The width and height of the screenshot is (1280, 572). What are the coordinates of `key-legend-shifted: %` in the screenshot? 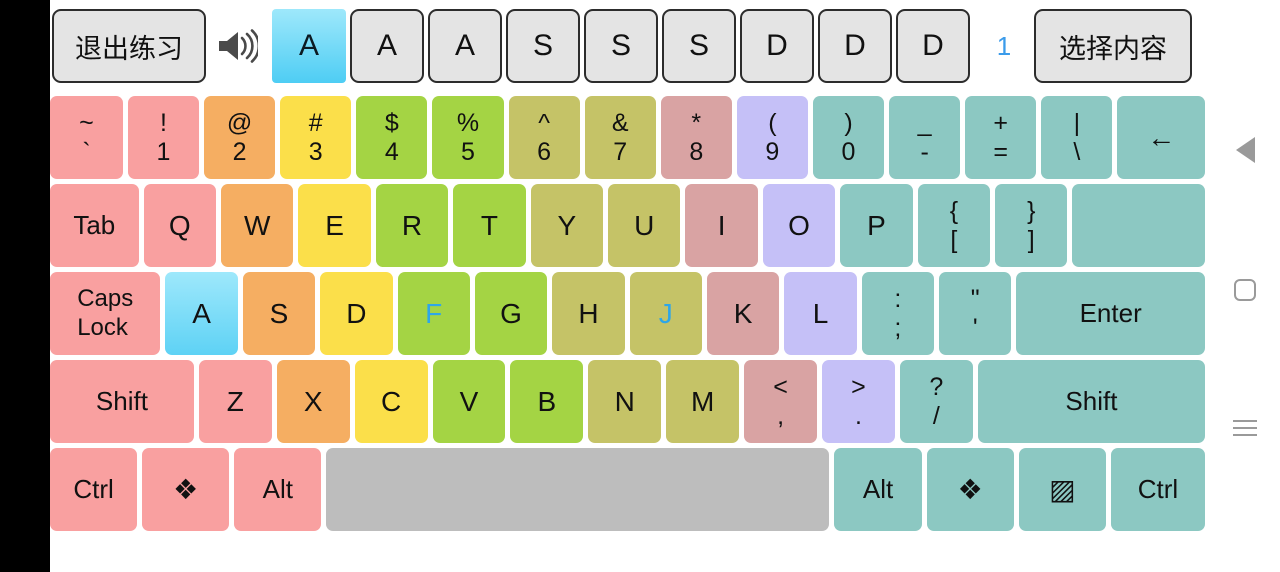 It's located at (468, 123).